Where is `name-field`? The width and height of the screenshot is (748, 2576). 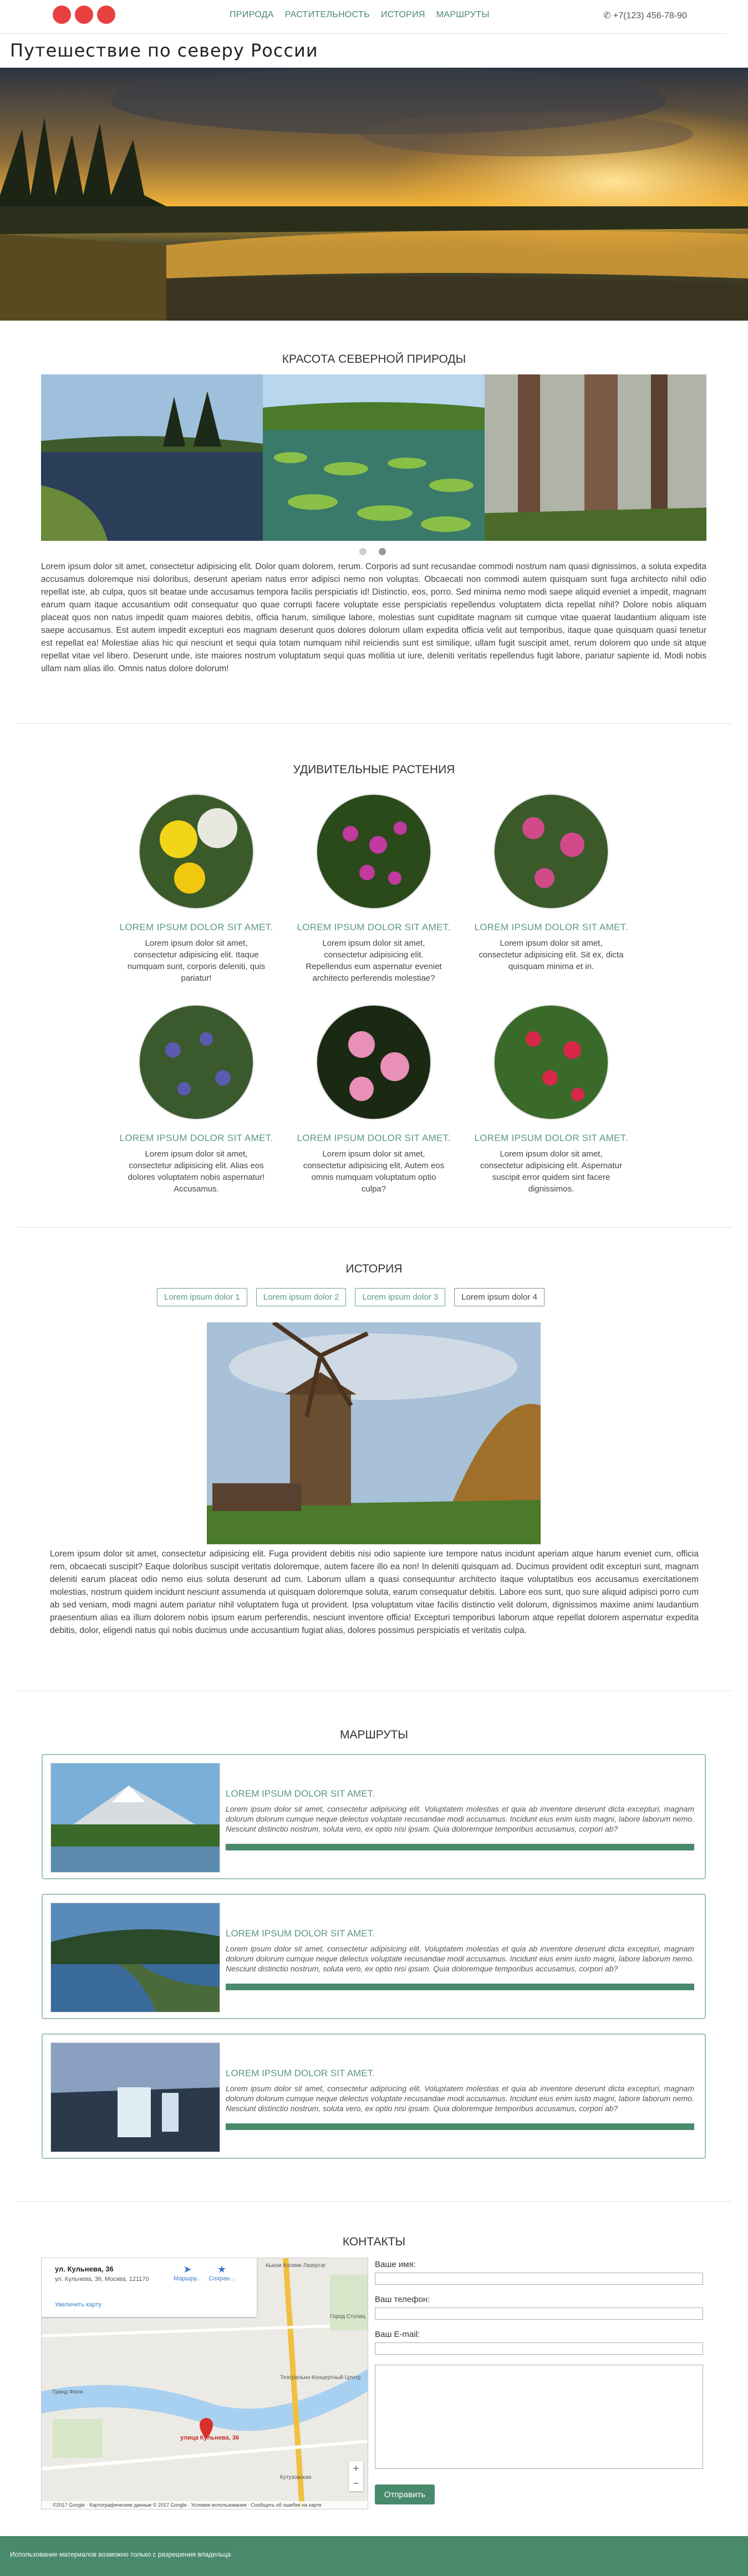
name-field is located at coordinates (539, 2279).